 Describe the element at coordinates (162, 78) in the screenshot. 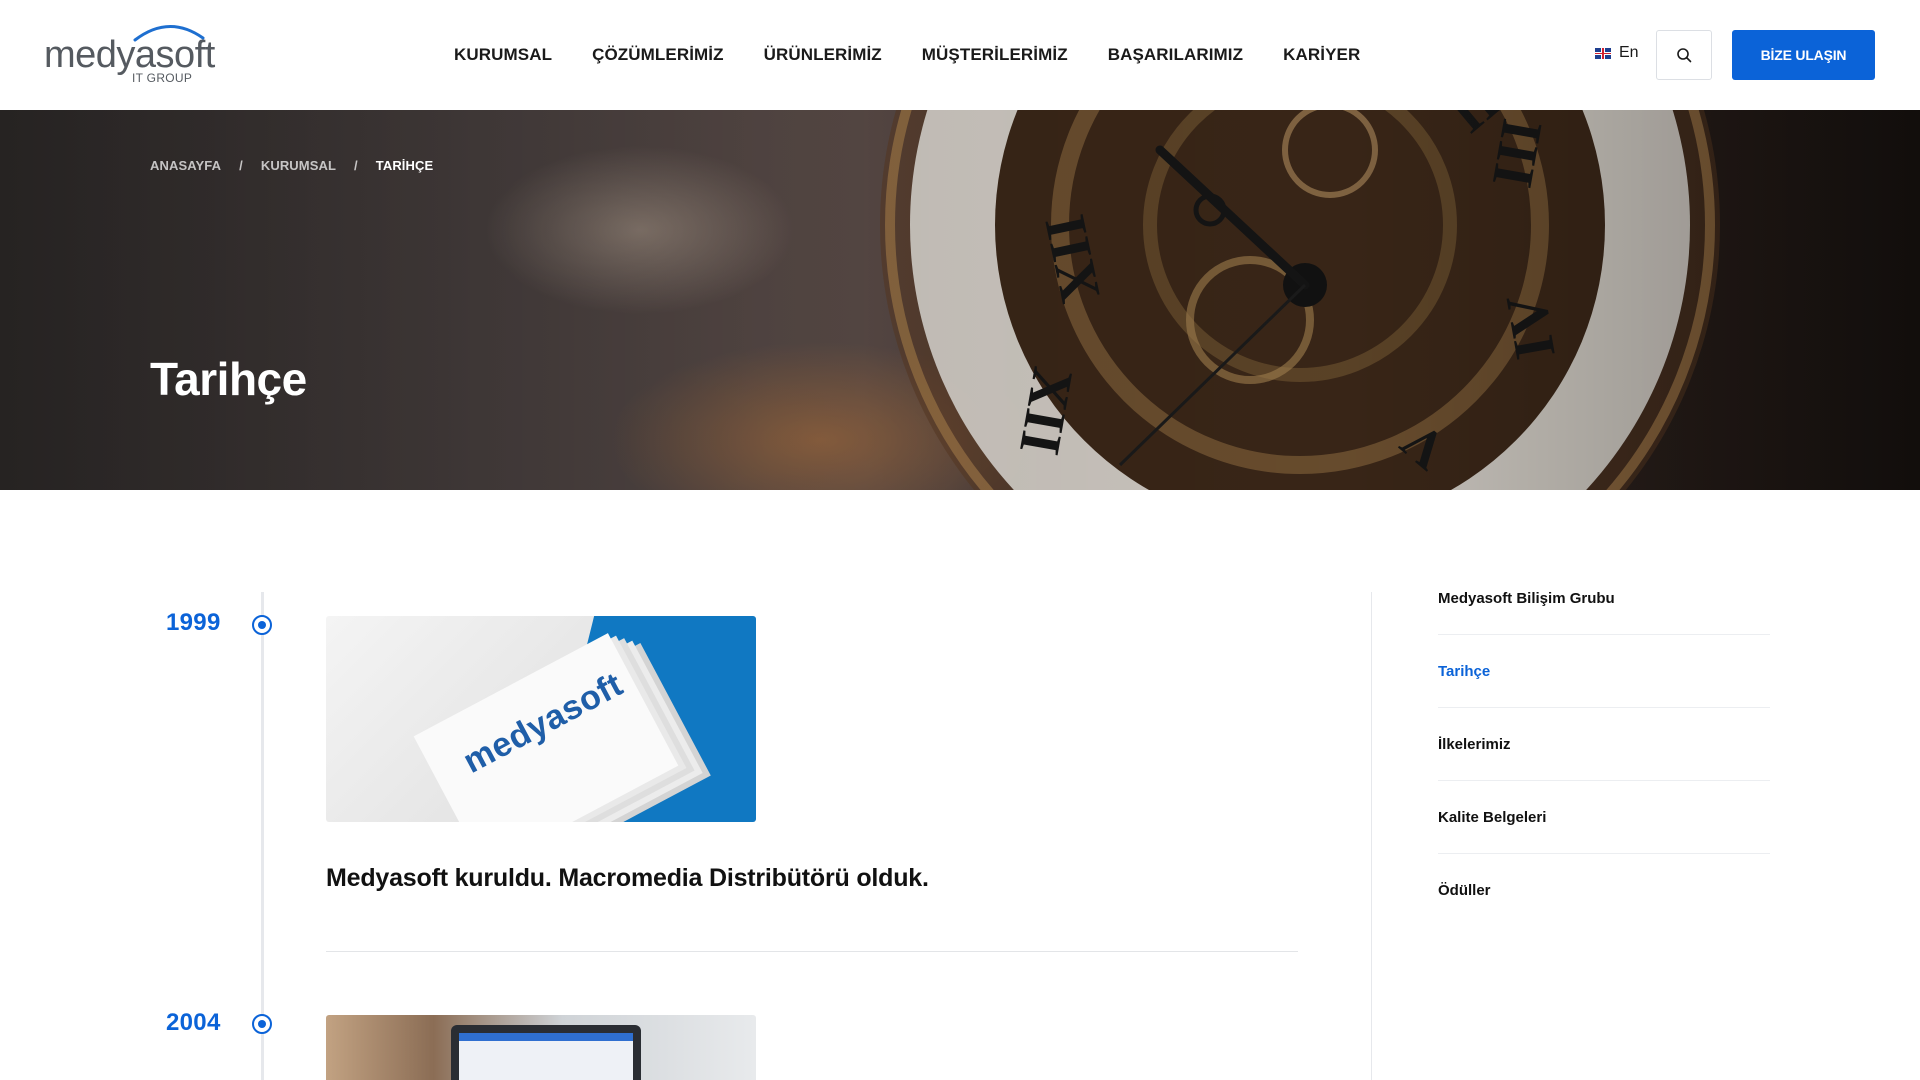

I see `logo-subtitle: IT GROUP` at that location.